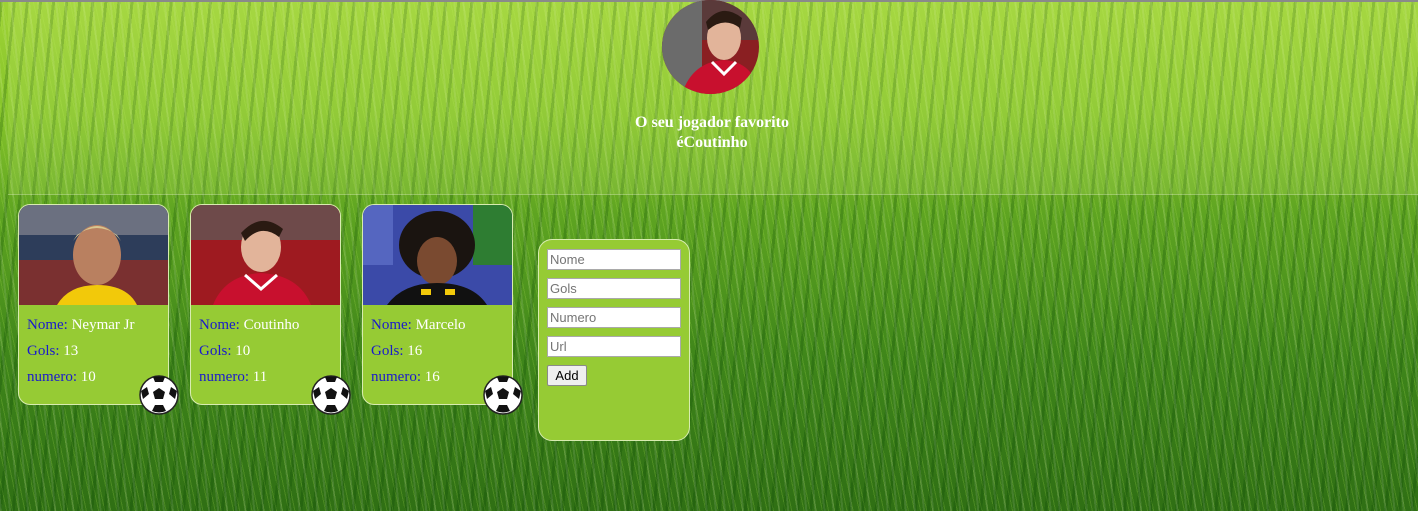 The image size is (1418, 511). What do you see at coordinates (712, 133) in the screenshot?
I see `favorite-player-text: O seu jogador favorito éCoutinho` at bounding box center [712, 133].